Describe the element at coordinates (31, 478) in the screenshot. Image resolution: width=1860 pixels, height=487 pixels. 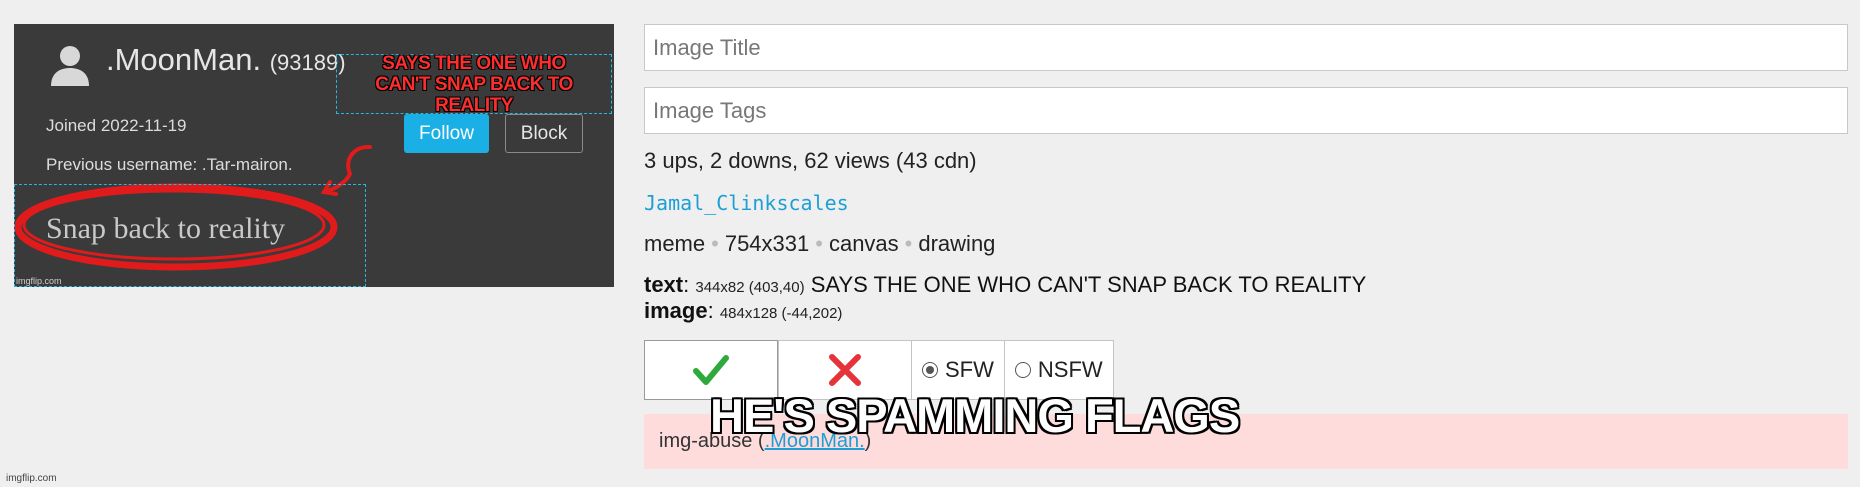
I see `page-watermark: imgflip.com` at that location.